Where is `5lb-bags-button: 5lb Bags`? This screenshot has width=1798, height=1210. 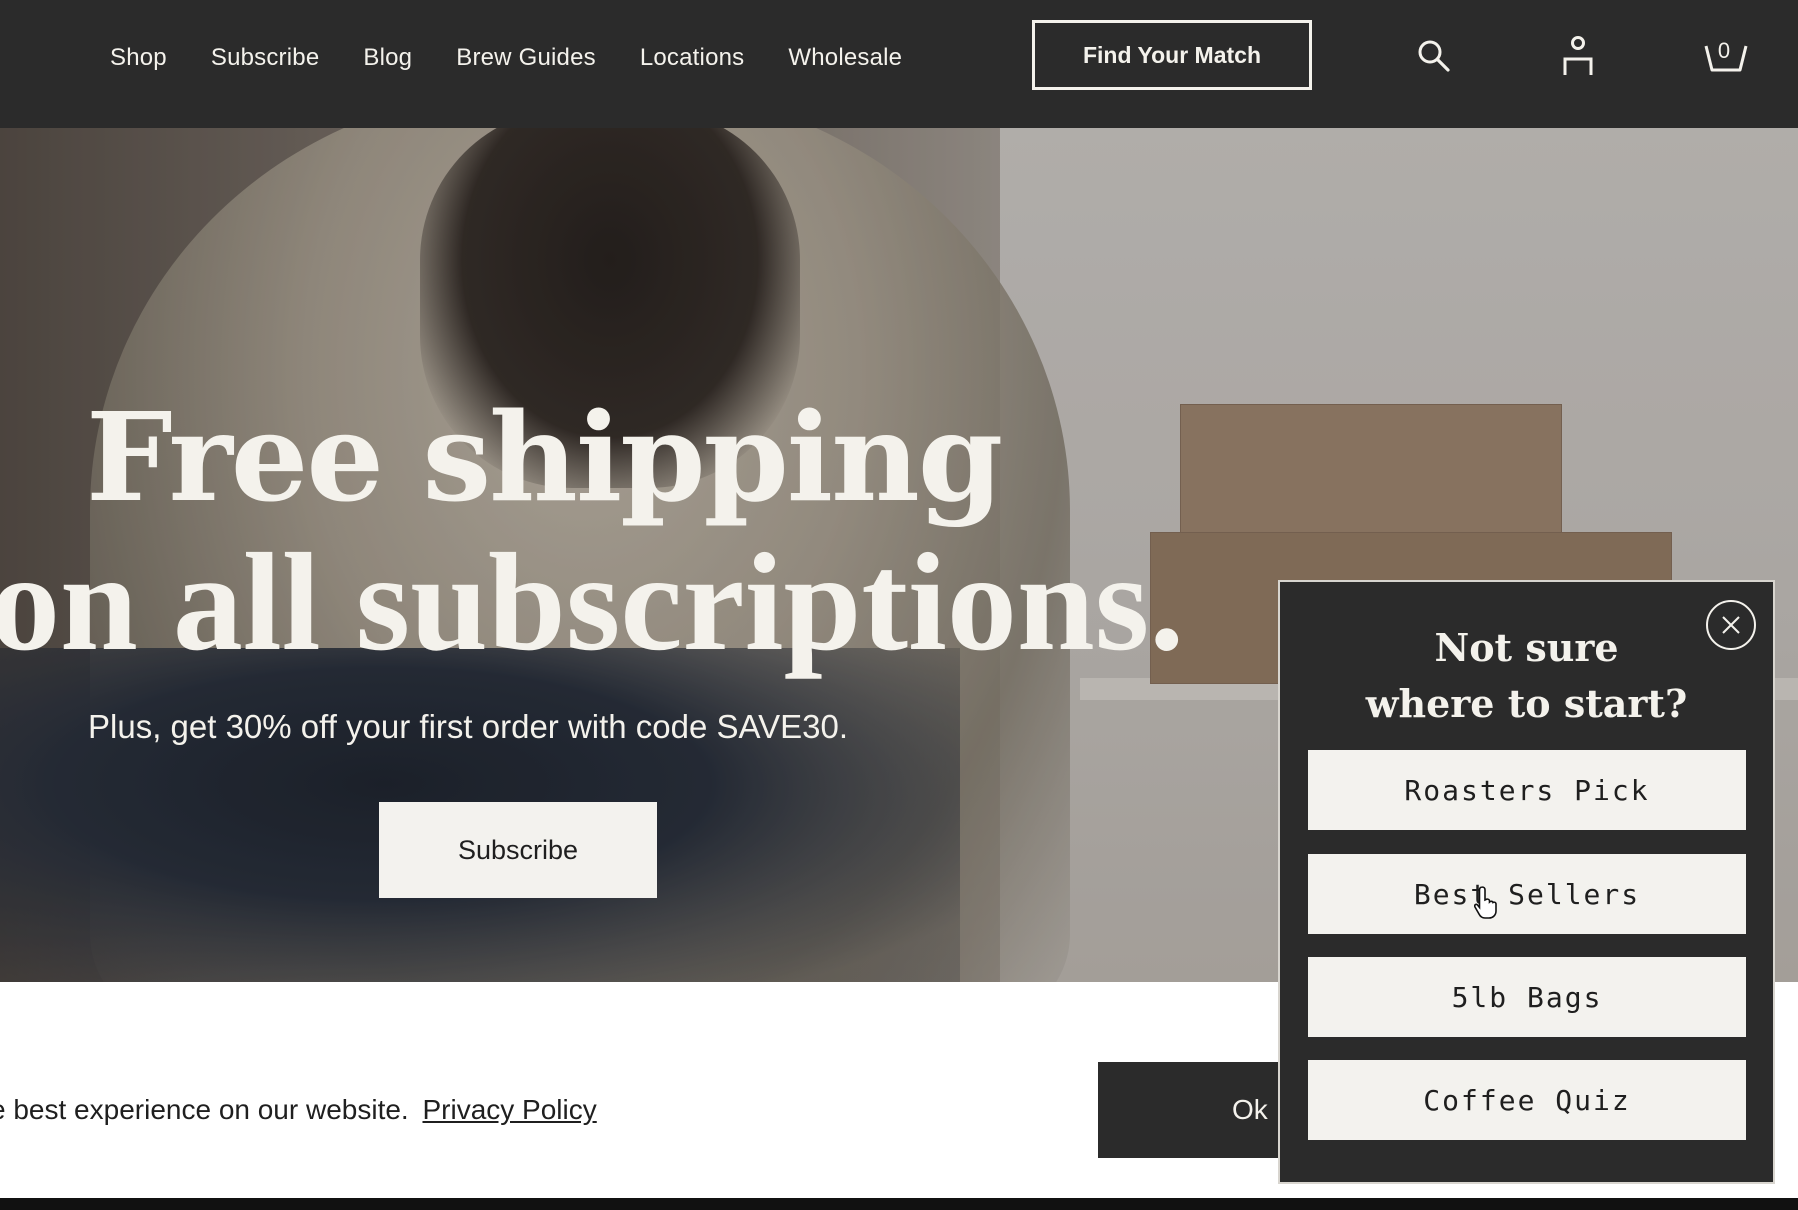
5lb-bags-button: 5lb Bags is located at coordinates (1527, 997).